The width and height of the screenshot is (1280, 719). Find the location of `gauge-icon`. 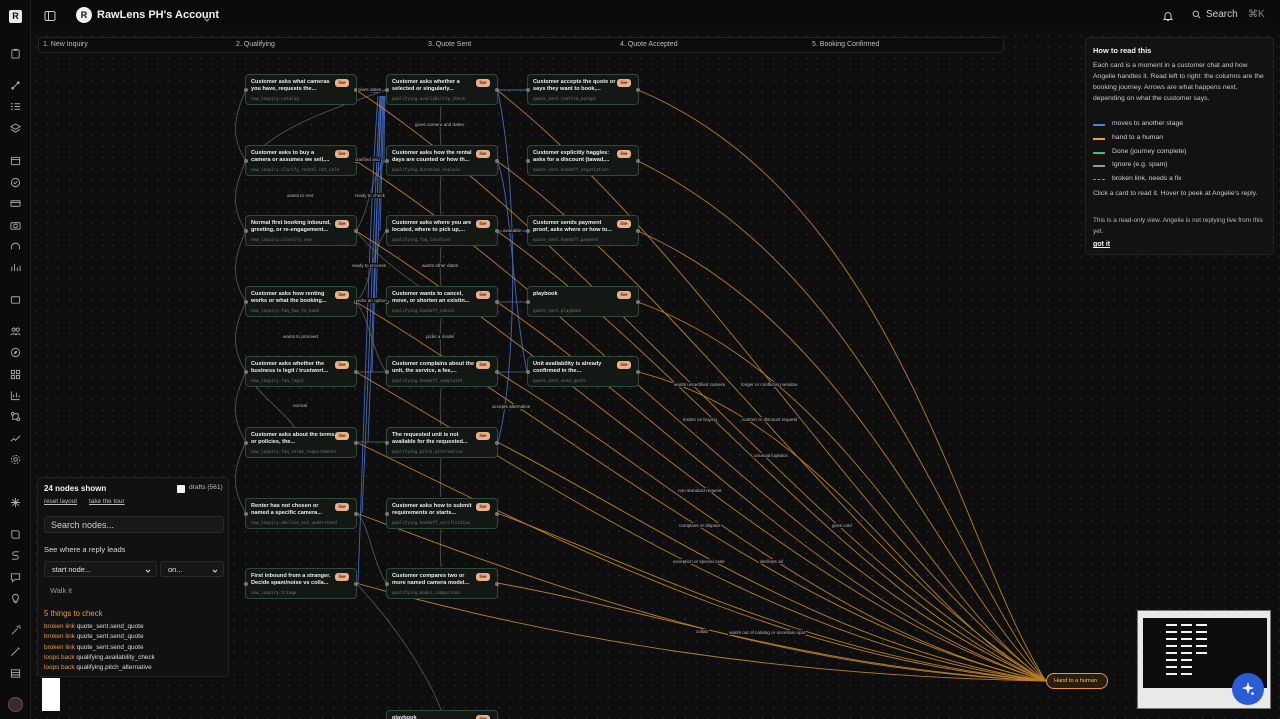

gauge-icon is located at coordinates (15, 246).